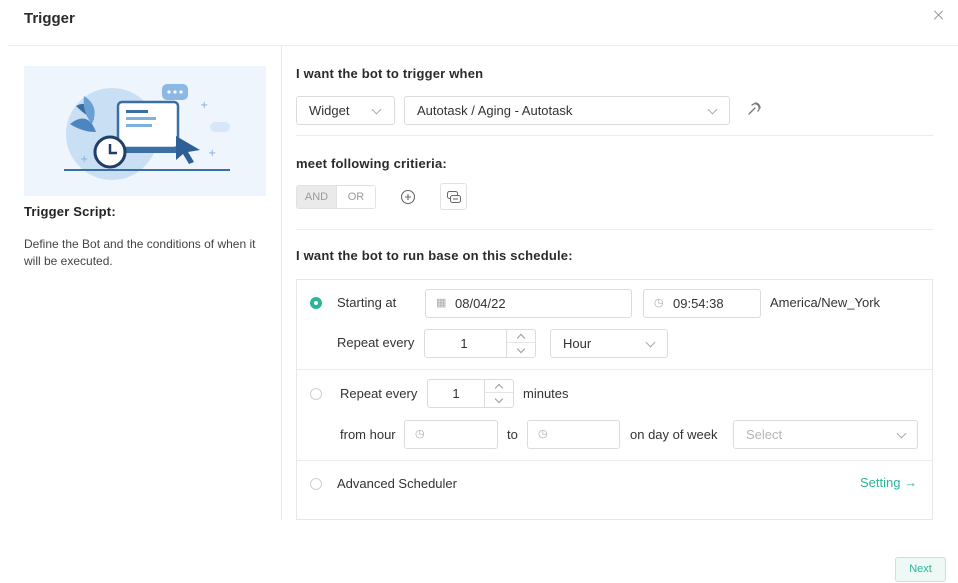 Image resolution: width=958 pixels, height=583 pixels. What do you see at coordinates (451, 434) in the screenshot?
I see `from-hour-input: ◷` at bounding box center [451, 434].